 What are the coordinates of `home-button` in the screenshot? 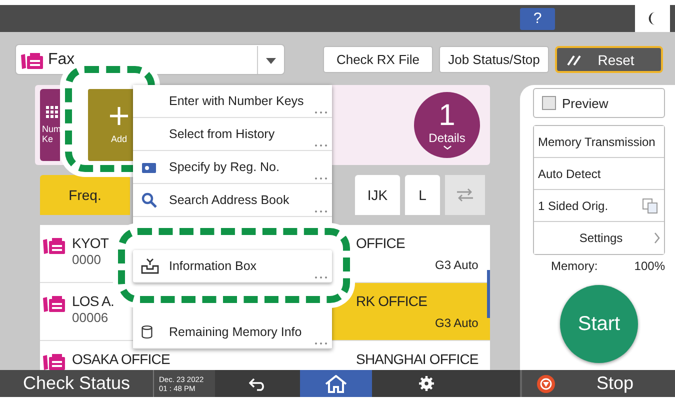 It's located at (336, 383).